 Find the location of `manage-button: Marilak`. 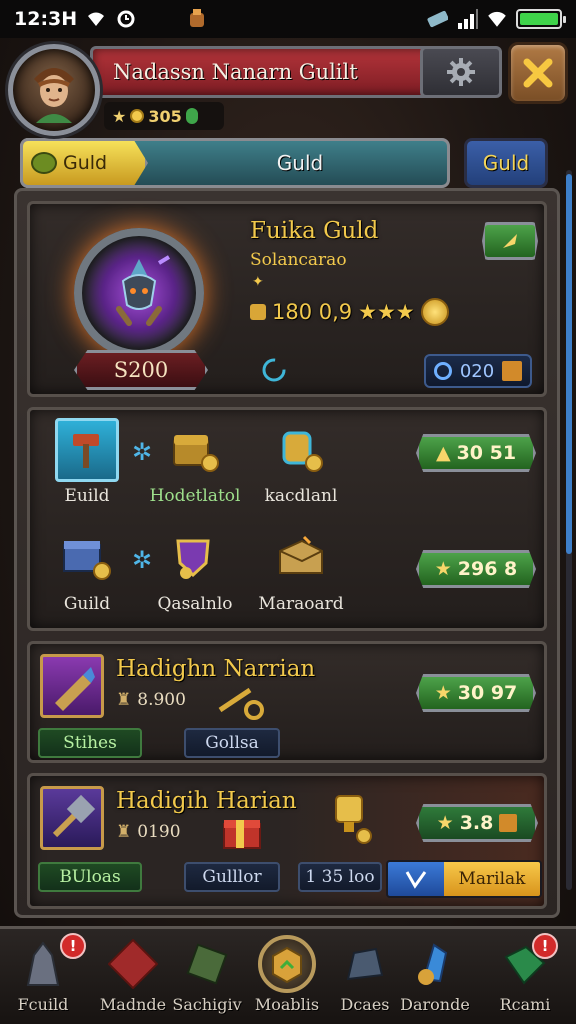

manage-button: Marilak is located at coordinates (492, 879).